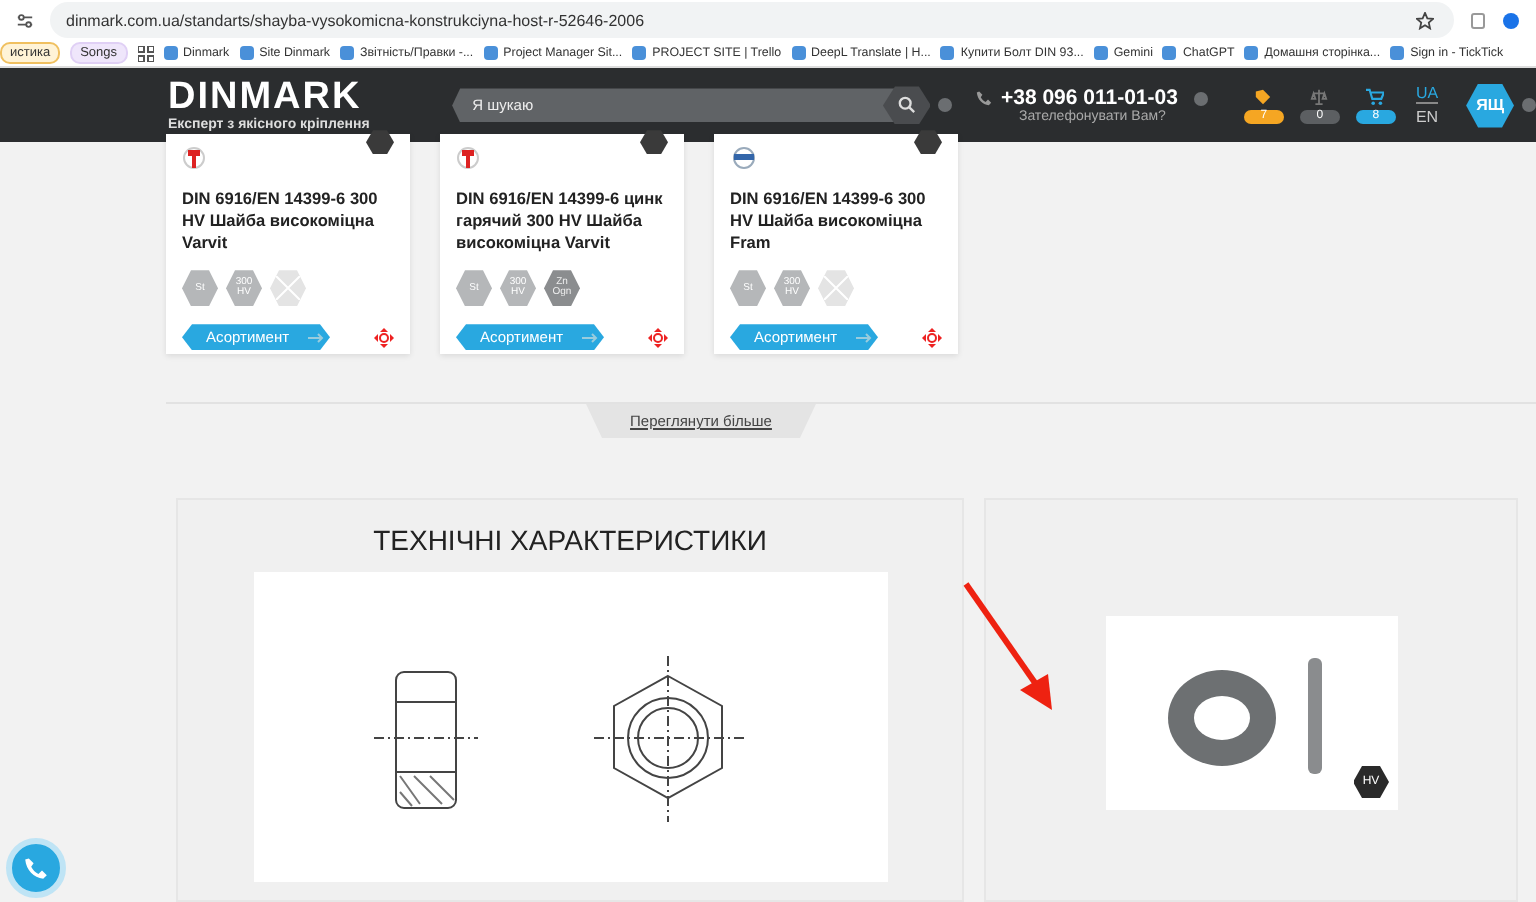 The height and width of the screenshot is (902, 1536). I want to click on product-title: DIN 6916/EN 14399-6 цинк гарячий 300 HV Шайба високоміцна Varvit, so click(562, 221).